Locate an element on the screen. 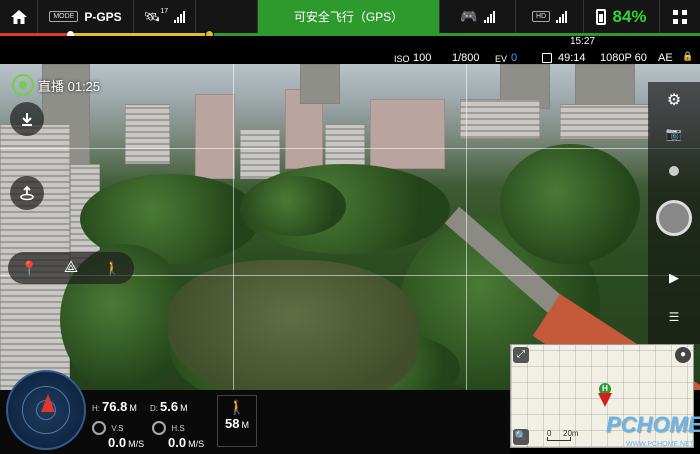 Image resolution: width=700 pixels, height=454 pixels. shutter-value: 1/800 is located at coordinates (466, 58).